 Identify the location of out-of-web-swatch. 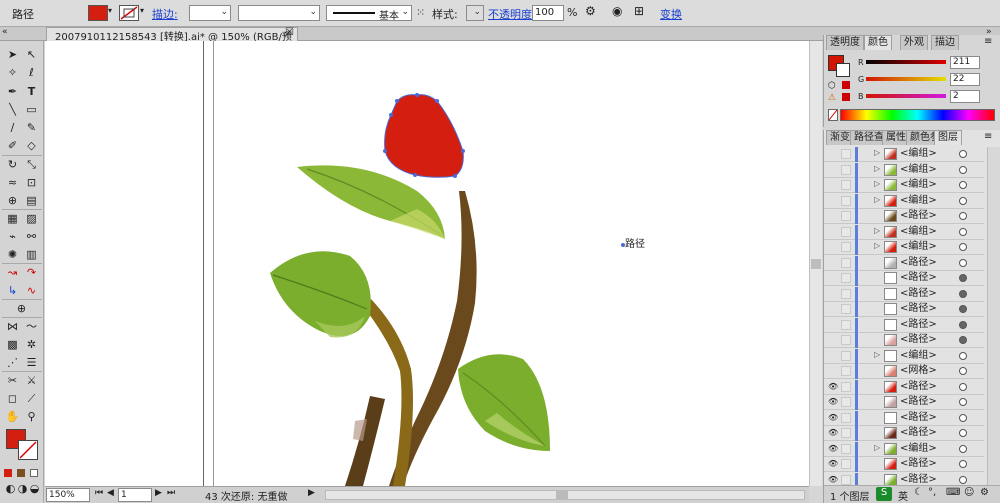
(846, 85).